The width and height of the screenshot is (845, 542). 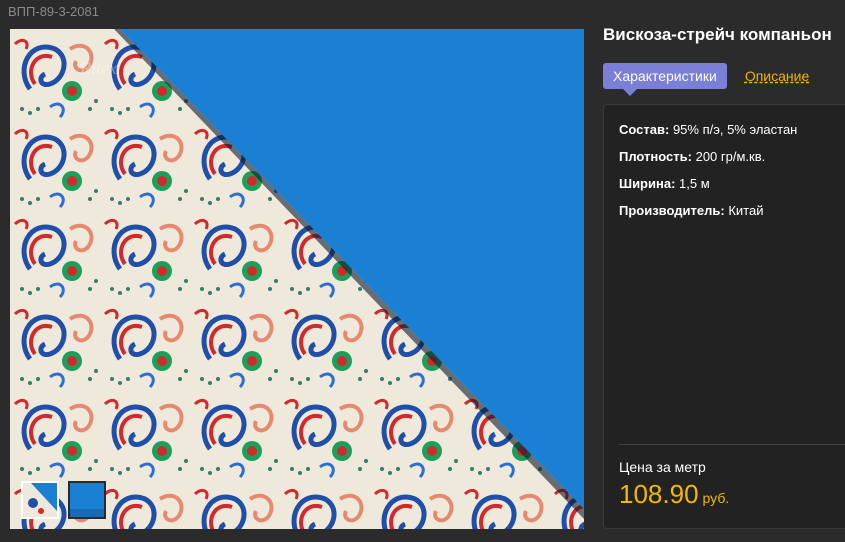 What do you see at coordinates (63, 500) in the screenshot?
I see `thumbnail-strip` at bounding box center [63, 500].